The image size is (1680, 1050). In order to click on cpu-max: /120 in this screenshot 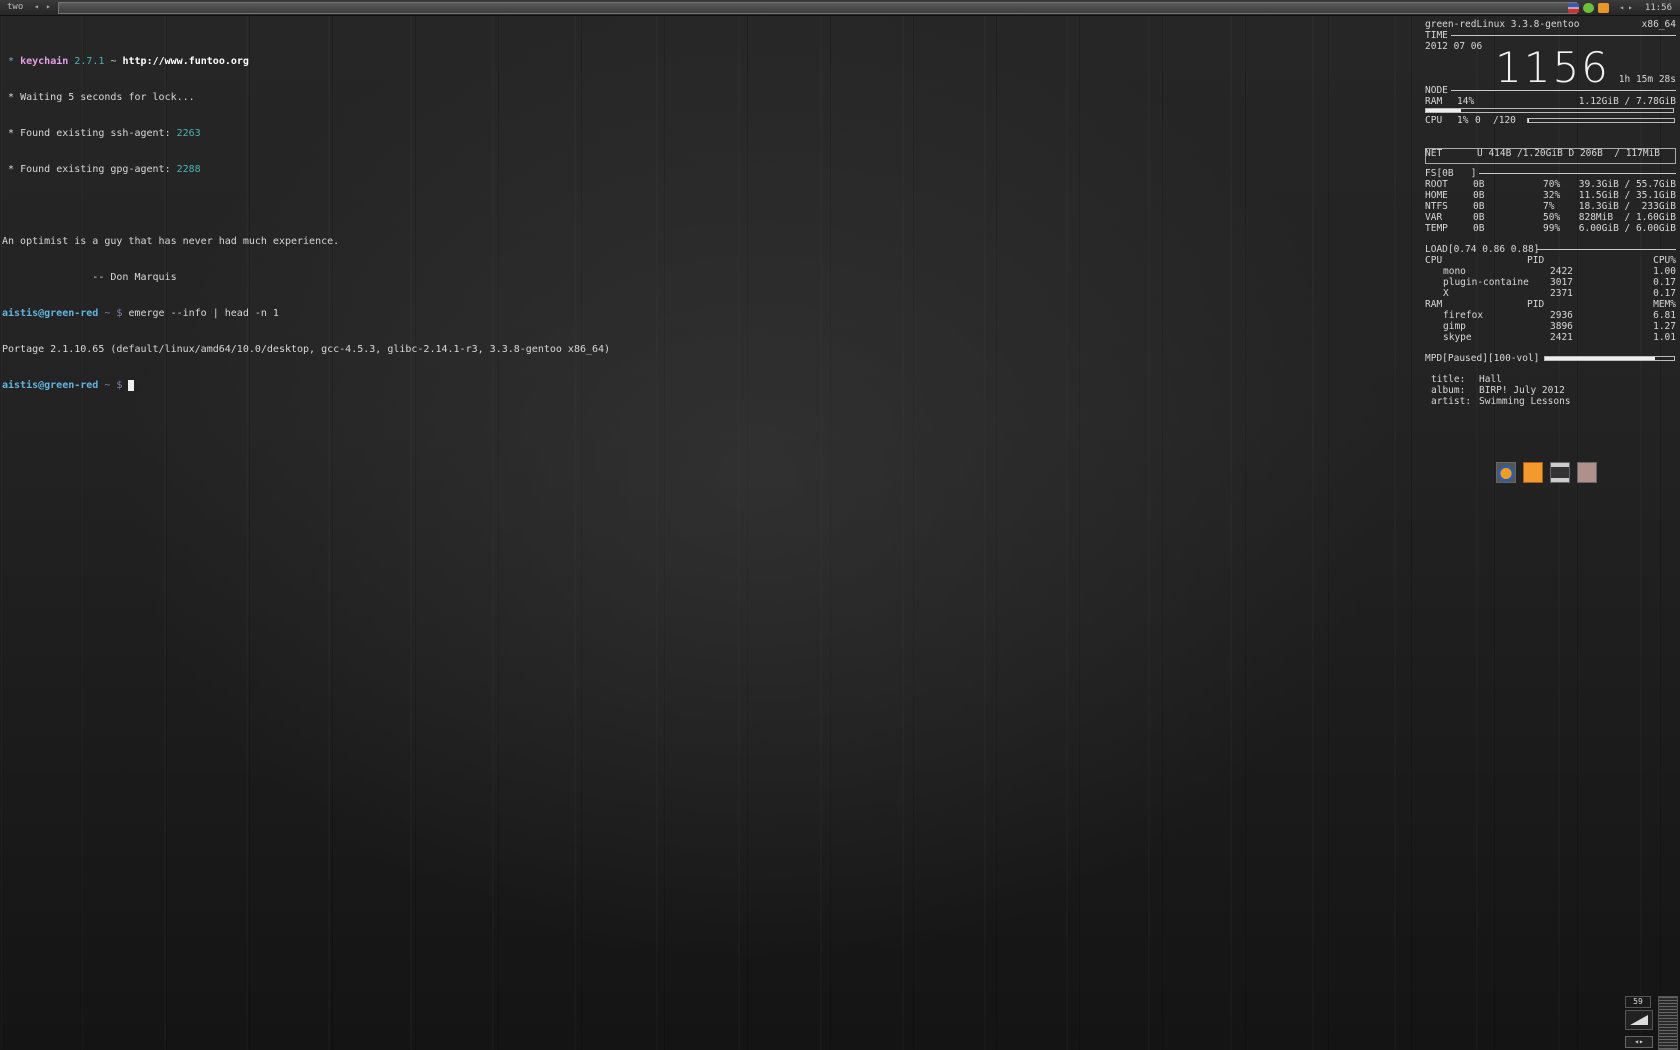, I will do `click(1504, 120)`.